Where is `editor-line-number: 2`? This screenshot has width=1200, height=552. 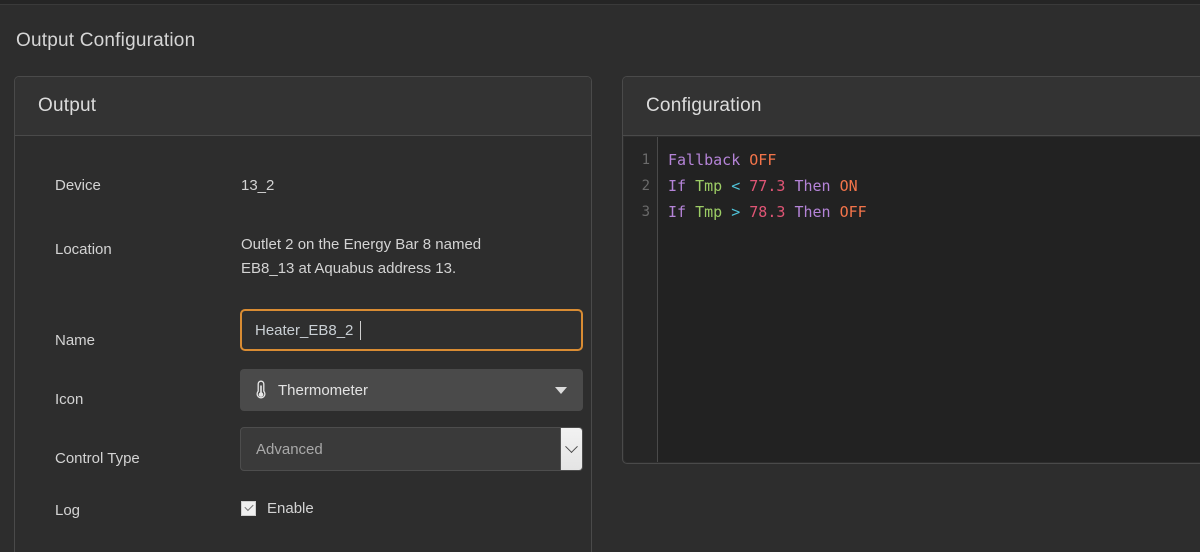
editor-line-number: 2 is located at coordinates (645, 186).